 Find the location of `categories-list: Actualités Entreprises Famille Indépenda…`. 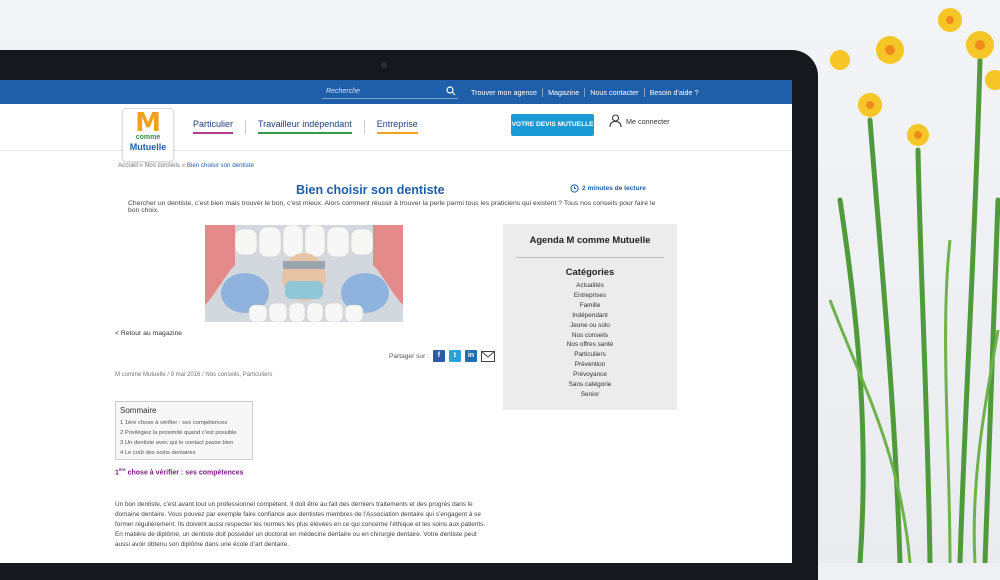

categories-list: Actualités Entreprises Famille Indépenda… is located at coordinates (590, 340).